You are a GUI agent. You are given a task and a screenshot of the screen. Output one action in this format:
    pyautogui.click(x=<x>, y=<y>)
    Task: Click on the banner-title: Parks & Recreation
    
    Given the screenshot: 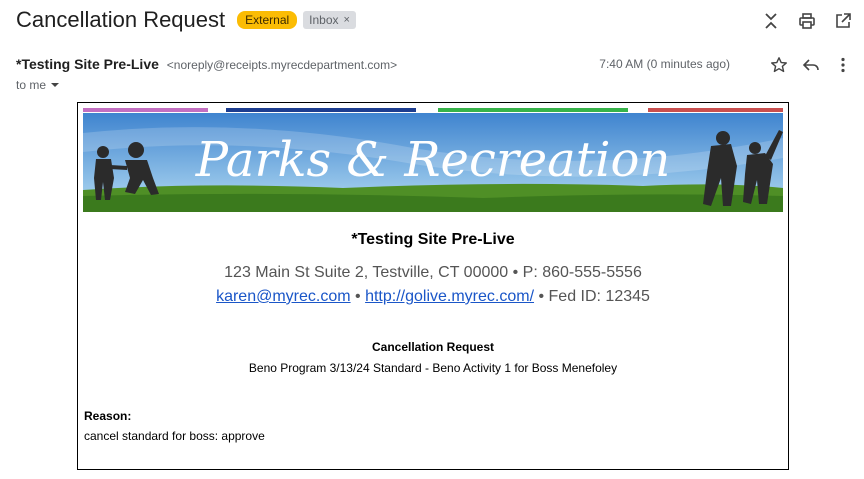 What is the action you would take?
    pyautogui.click(x=433, y=160)
    